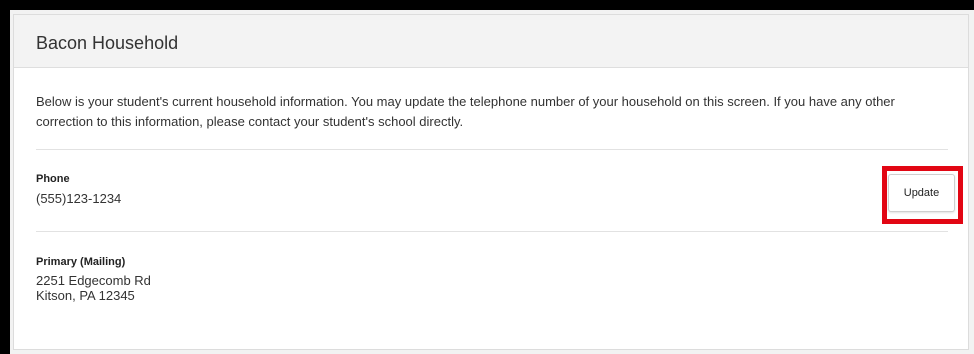 This screenshot has height=354, width=974. What do you see at coordinates (53, 179) in the screenshot?
I see `phone-label: Phone` at bounding box center [53, 179].